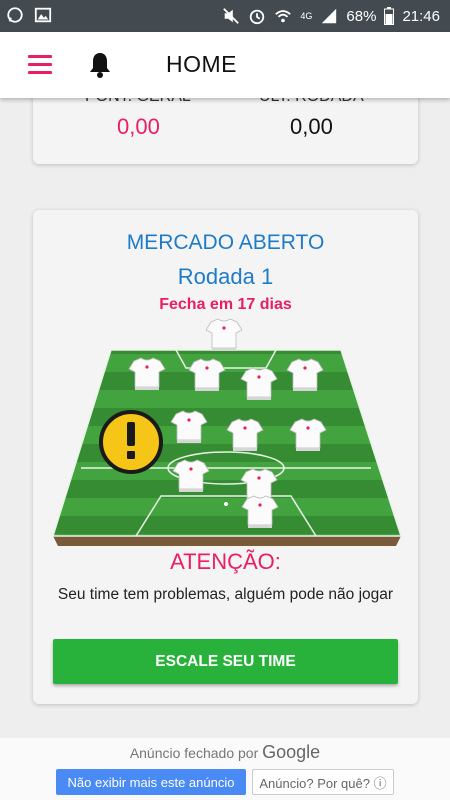 Image resolution: width=450 pixels, height=800 pixels. I want to click on ad-closed-notice: Anúncio fechado por Google, so click(225, 752).